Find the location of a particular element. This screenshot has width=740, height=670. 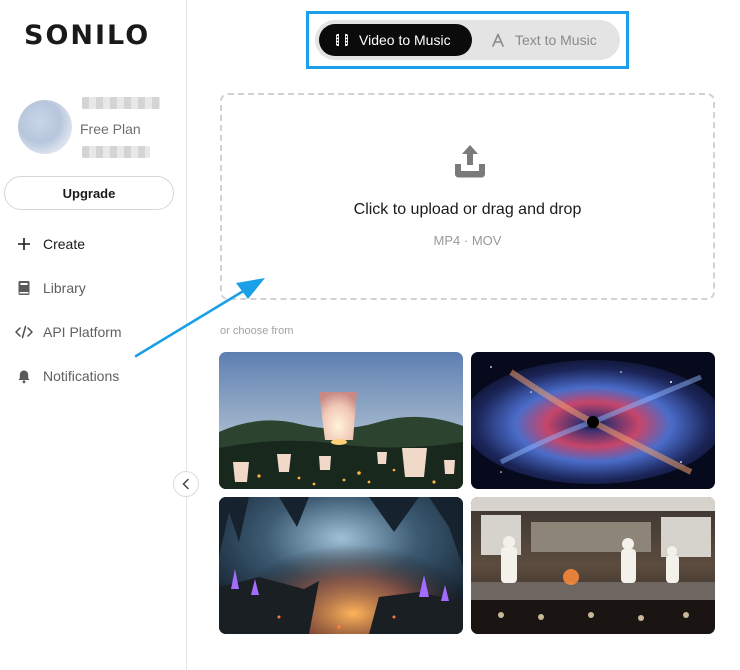

nav-library: Library is located at coordinates (50, 288).